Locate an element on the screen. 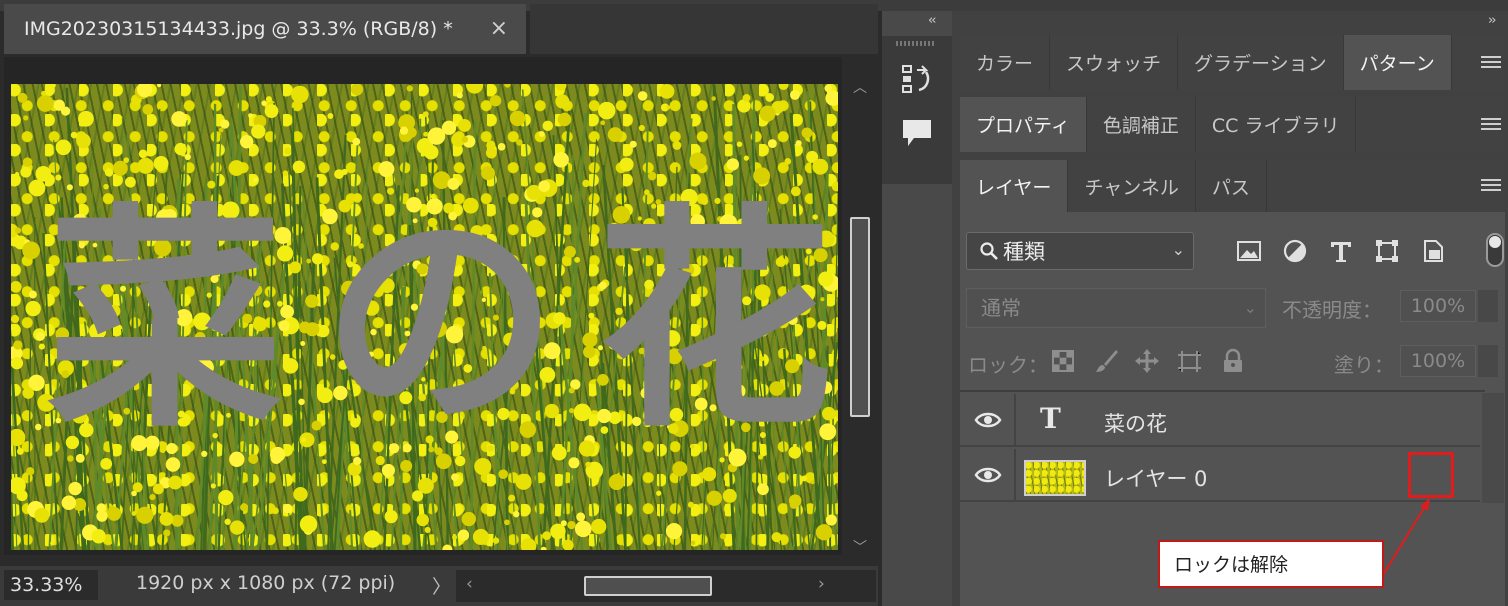 Image resolution: width=1508 pixels, height=606 pixels. canvas-char-1: 菜 is located at coordinates (167, 321).